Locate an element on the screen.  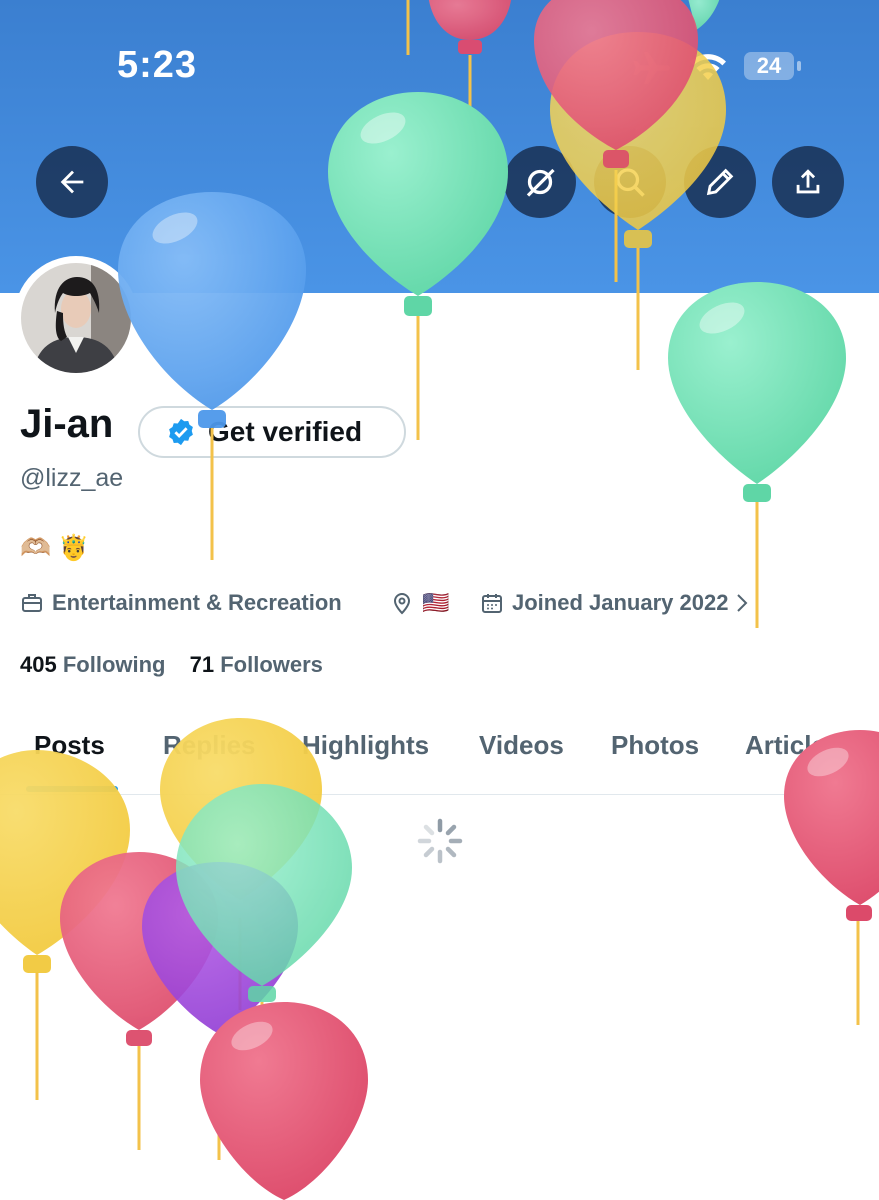
tab-replies: Replies is located at coordinates (209, 745).